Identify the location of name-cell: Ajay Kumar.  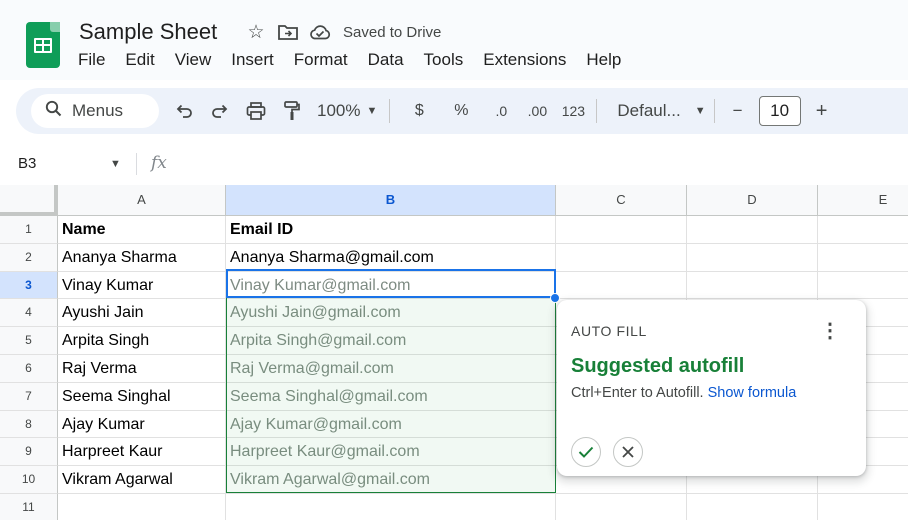
(142, 424).